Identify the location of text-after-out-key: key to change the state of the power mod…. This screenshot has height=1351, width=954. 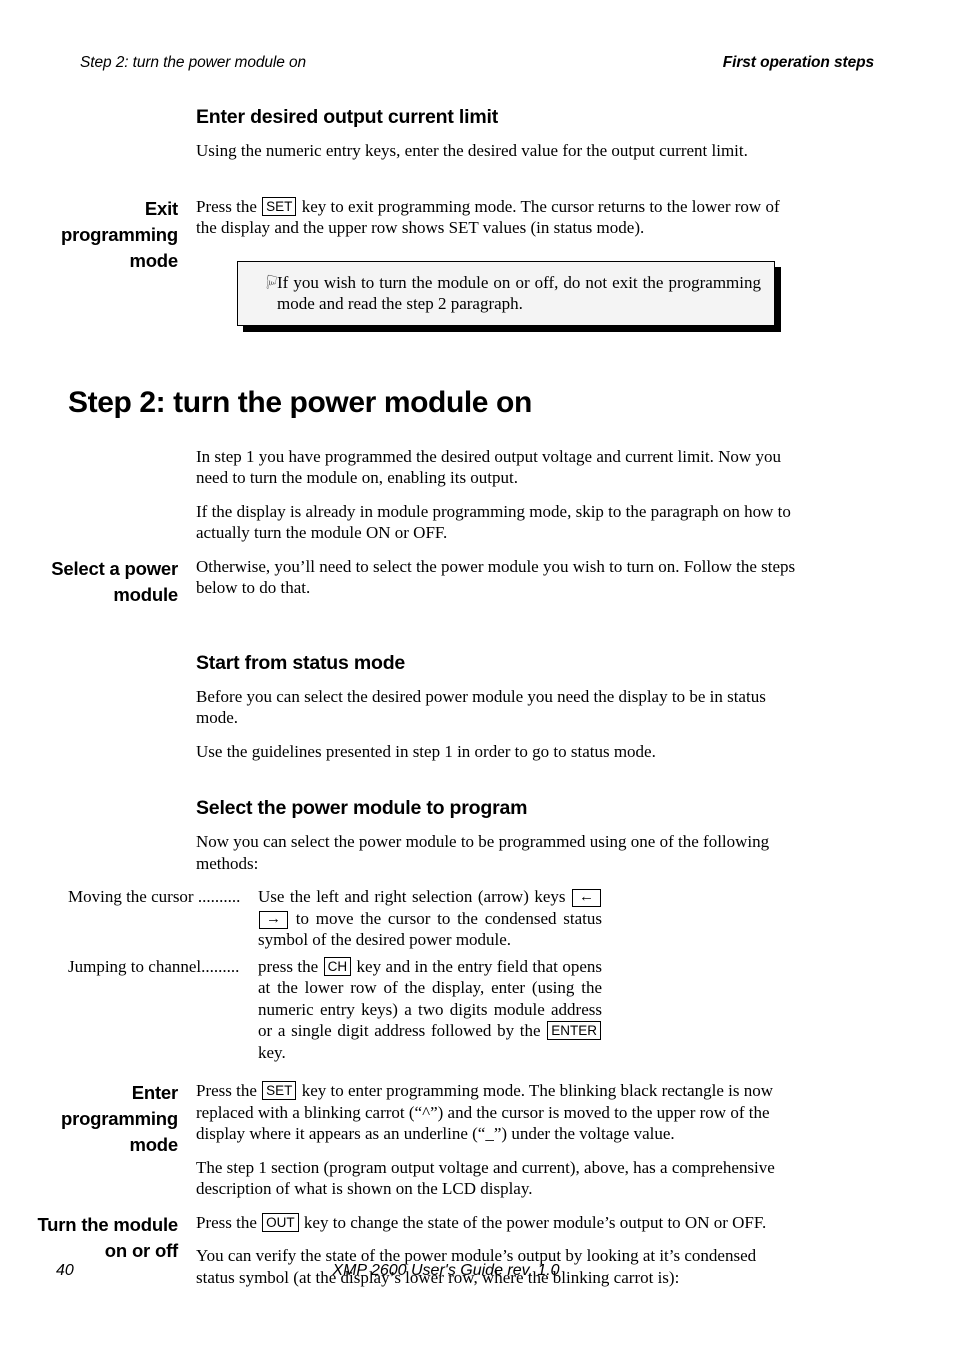
(533, 1222).